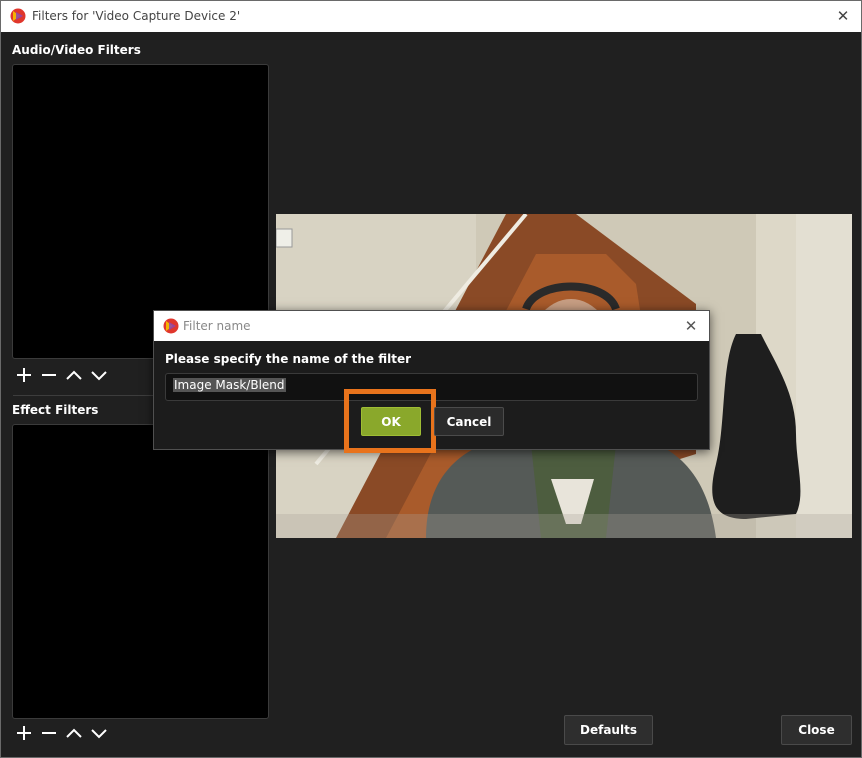 This screenshot has height=758, width=862. I want to click on add-effect-filter-button, so click(24, 733).